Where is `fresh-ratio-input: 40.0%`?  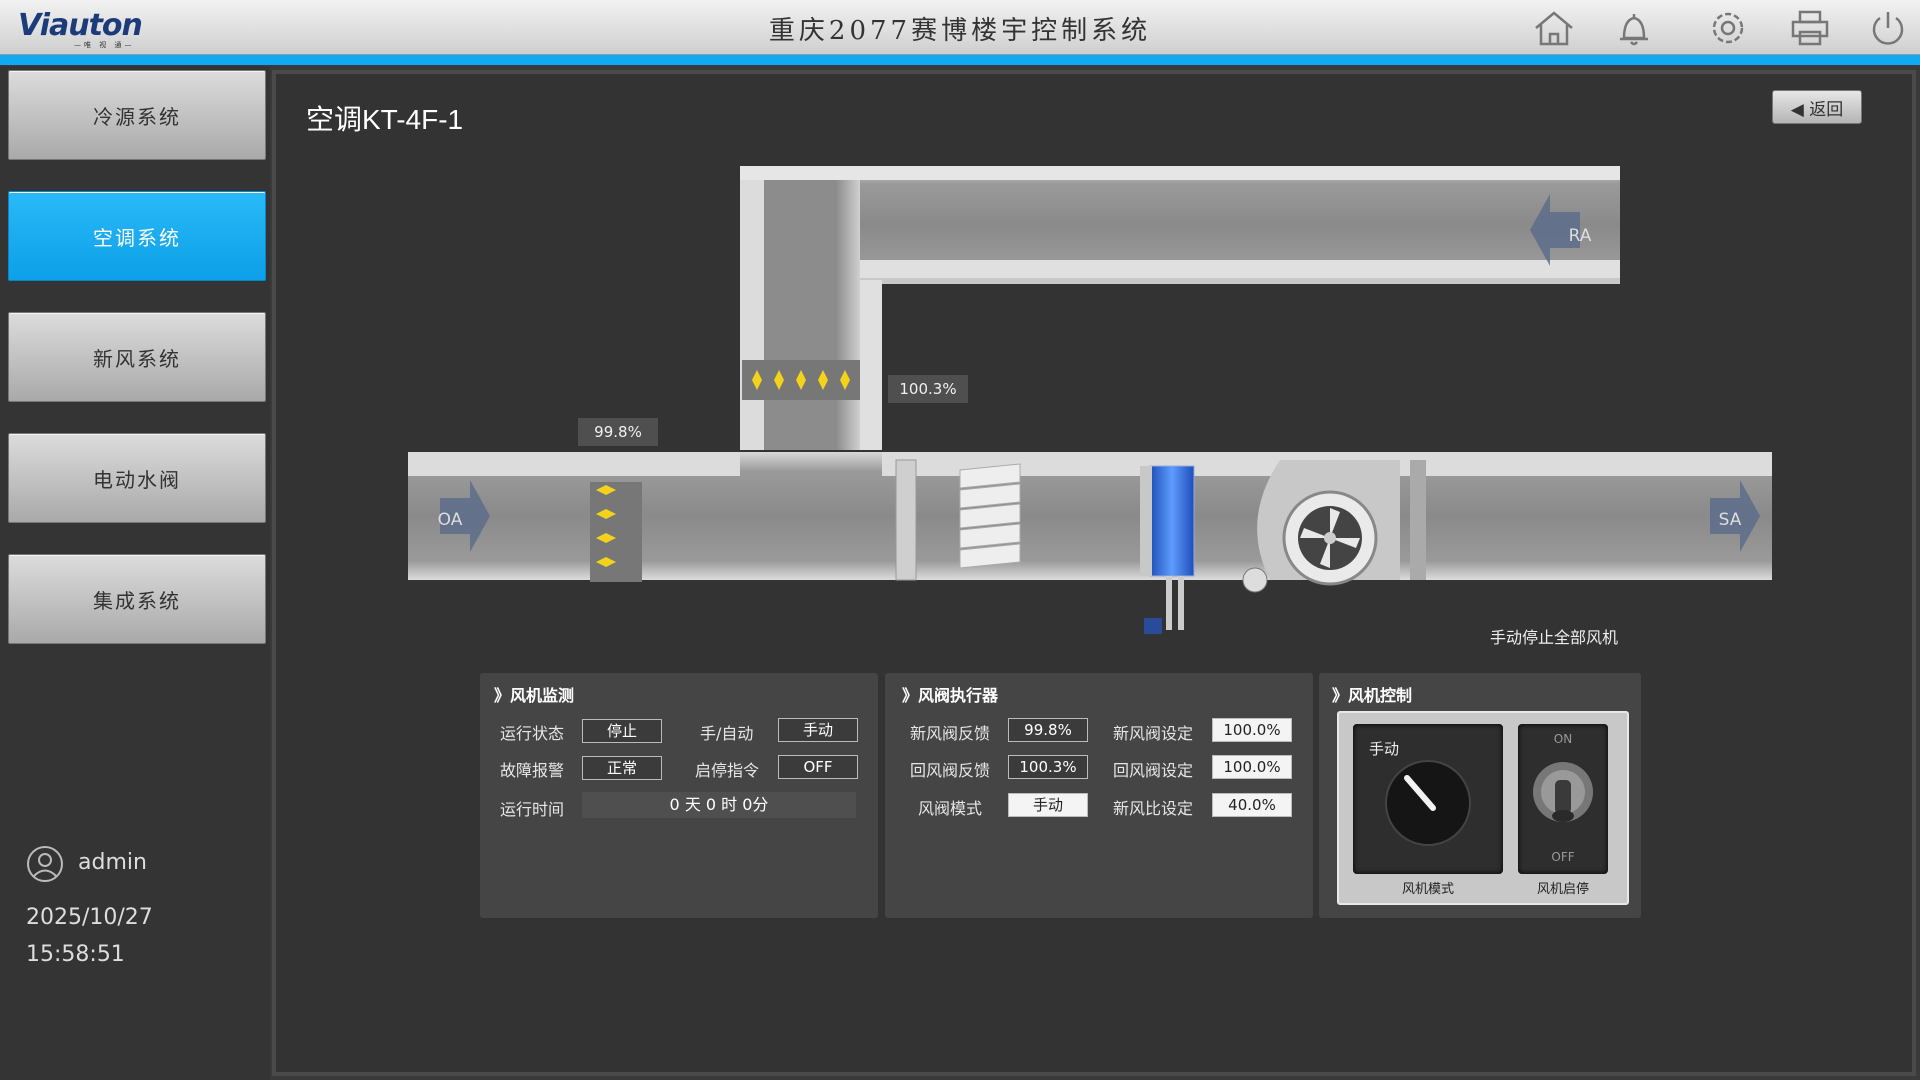
fresh-ratio-input: 40.0% is located at coordinates (1252, 805).